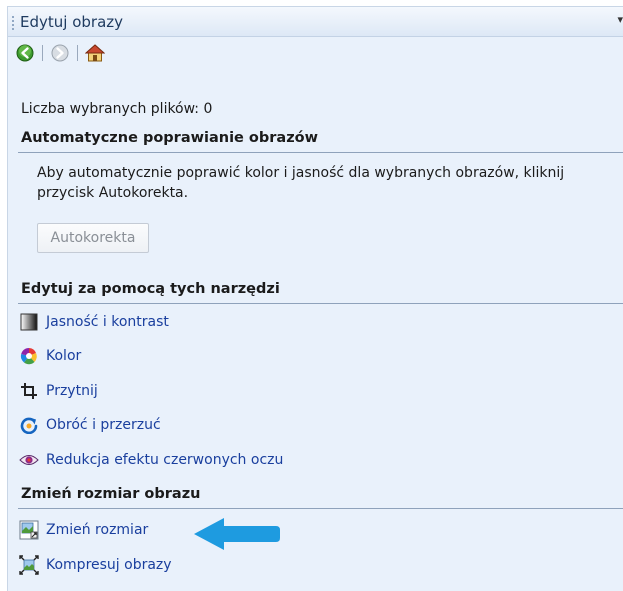  I want to click on tool-label: Kolor, so click(64, 356).